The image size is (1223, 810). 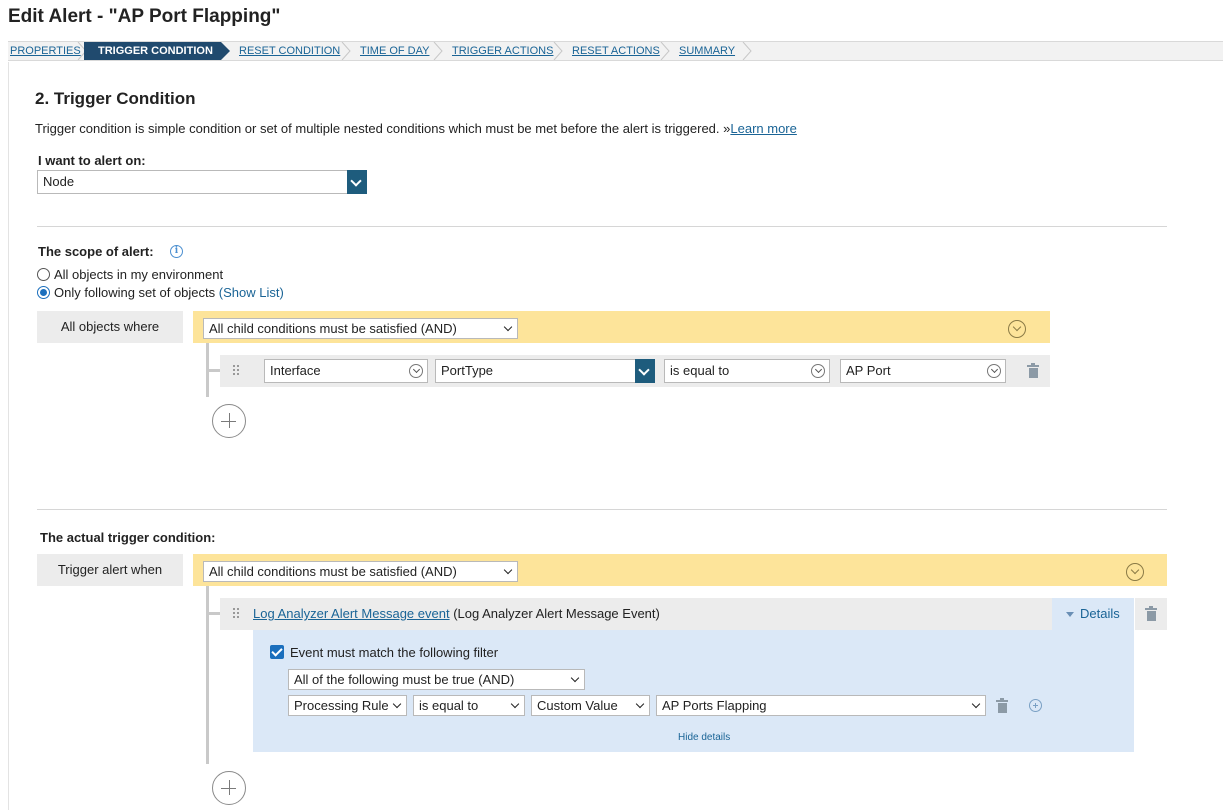 What do you see at coordinates (251, 292) in the screenshot?
I see `show-list-link: (Show List)` at bounding box center [251, 292].